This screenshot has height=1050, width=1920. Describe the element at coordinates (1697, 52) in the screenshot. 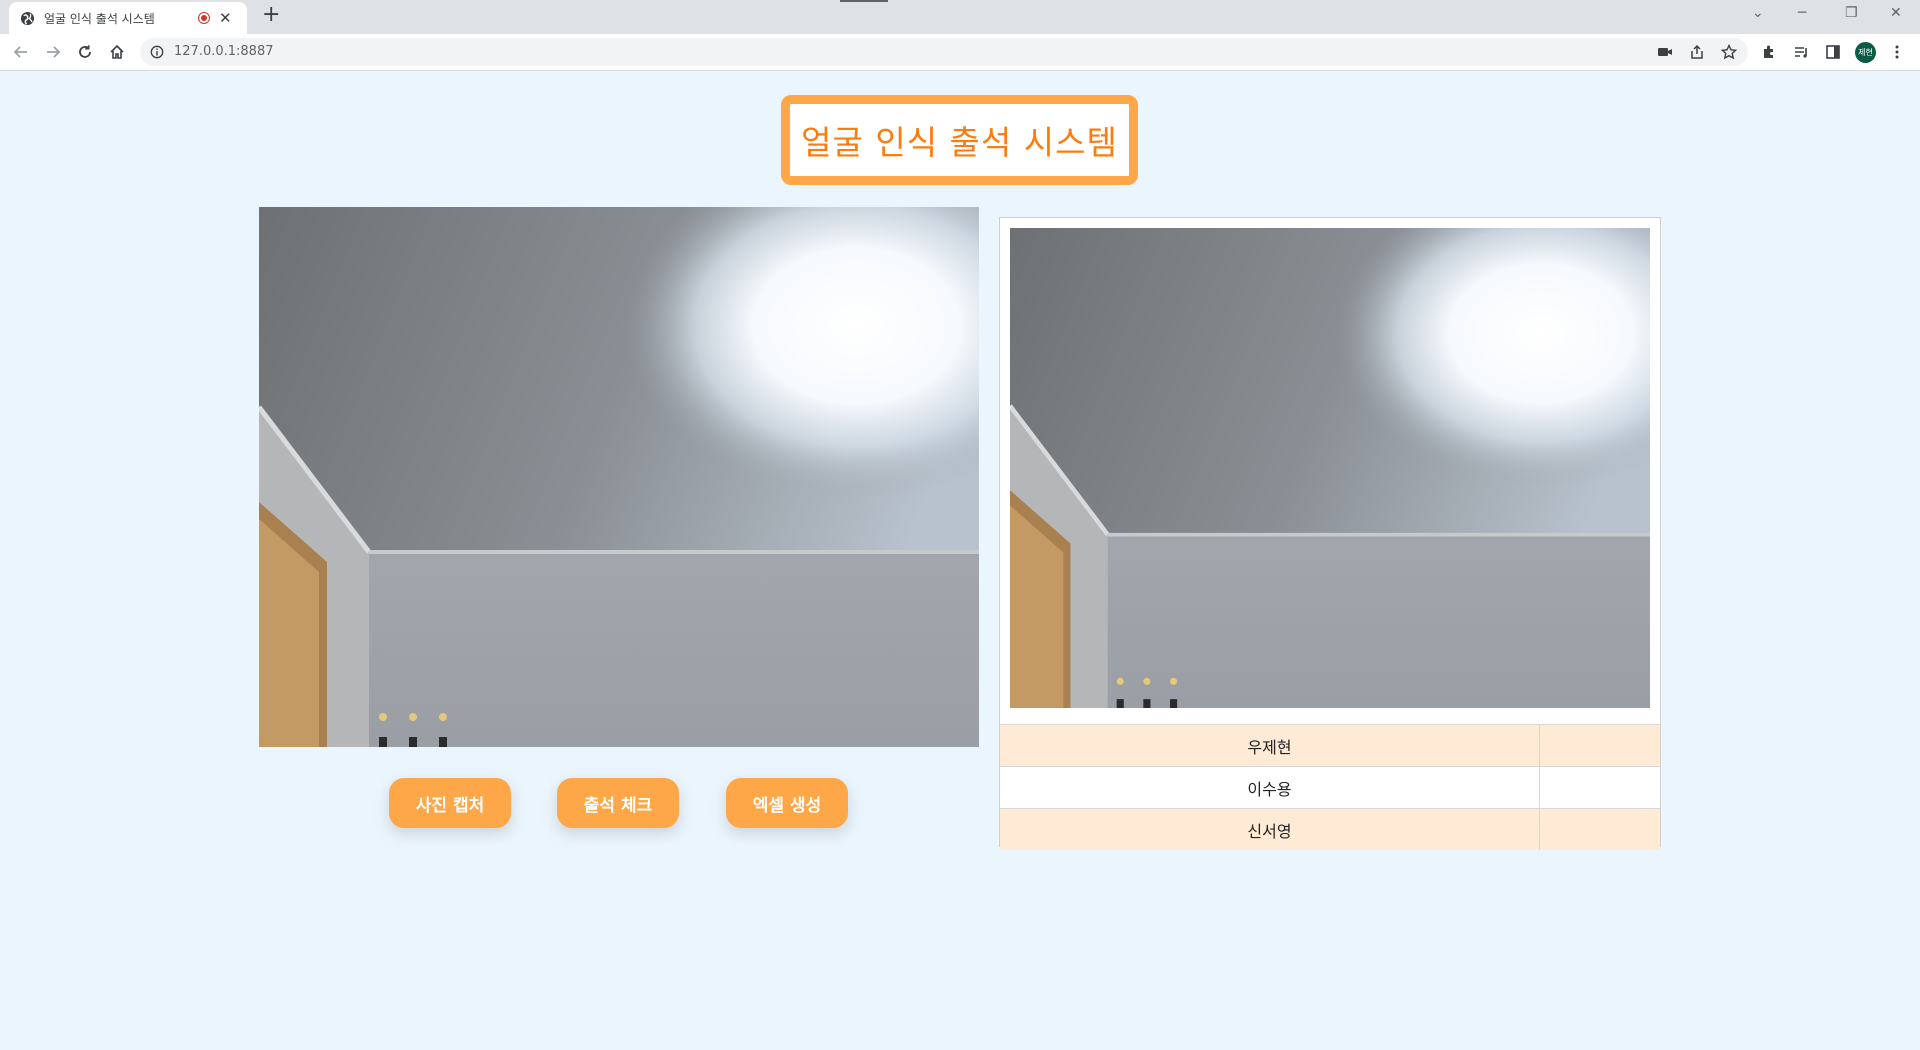

I see `share-icon` at that location.